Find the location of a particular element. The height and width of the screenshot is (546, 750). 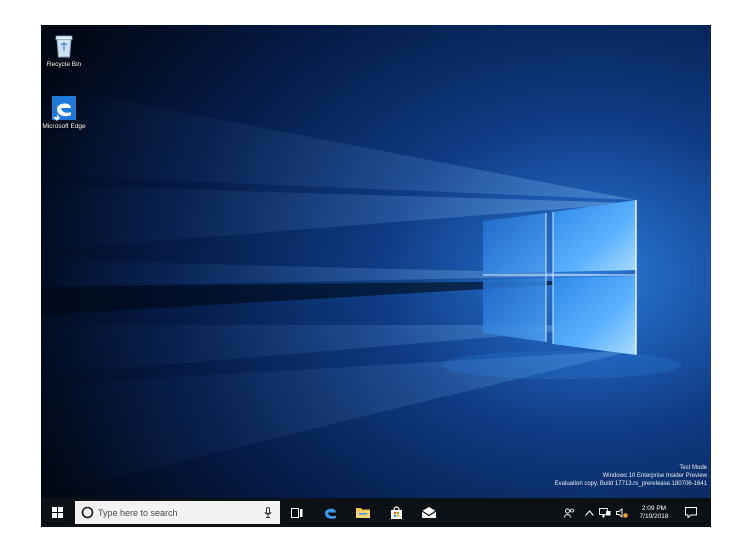

people-icon is located at coordinates (568, 513).